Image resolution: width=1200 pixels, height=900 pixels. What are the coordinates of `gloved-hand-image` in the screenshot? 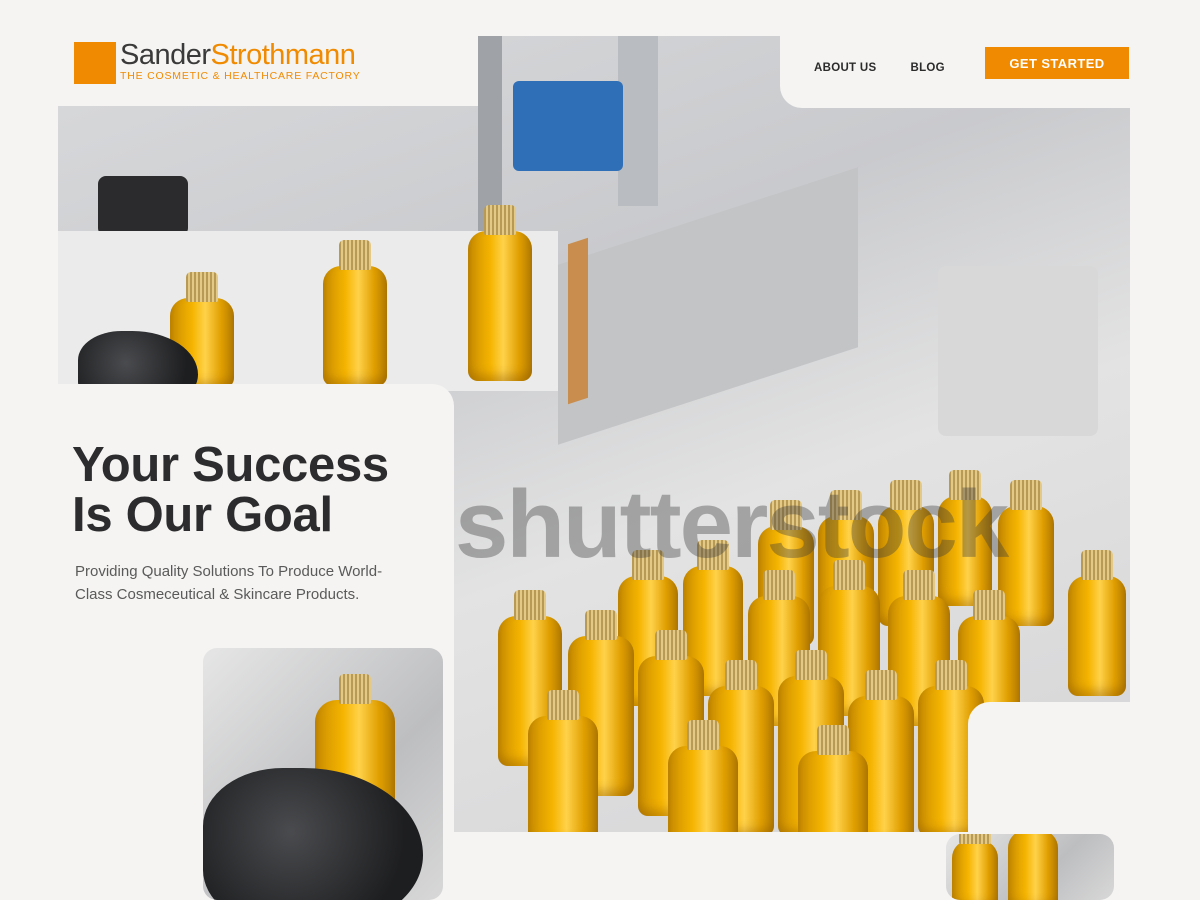 It's located at (323, 774).